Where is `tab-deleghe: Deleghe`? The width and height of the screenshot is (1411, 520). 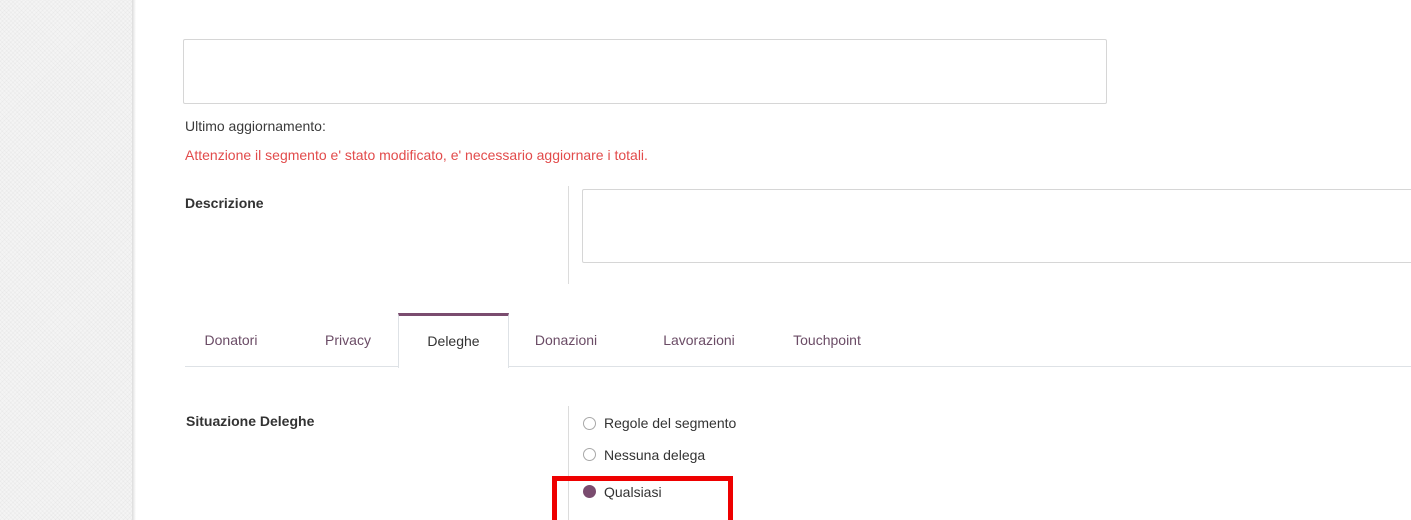
tab-deleghe: Deleghe is located at coordinates (453, 340).